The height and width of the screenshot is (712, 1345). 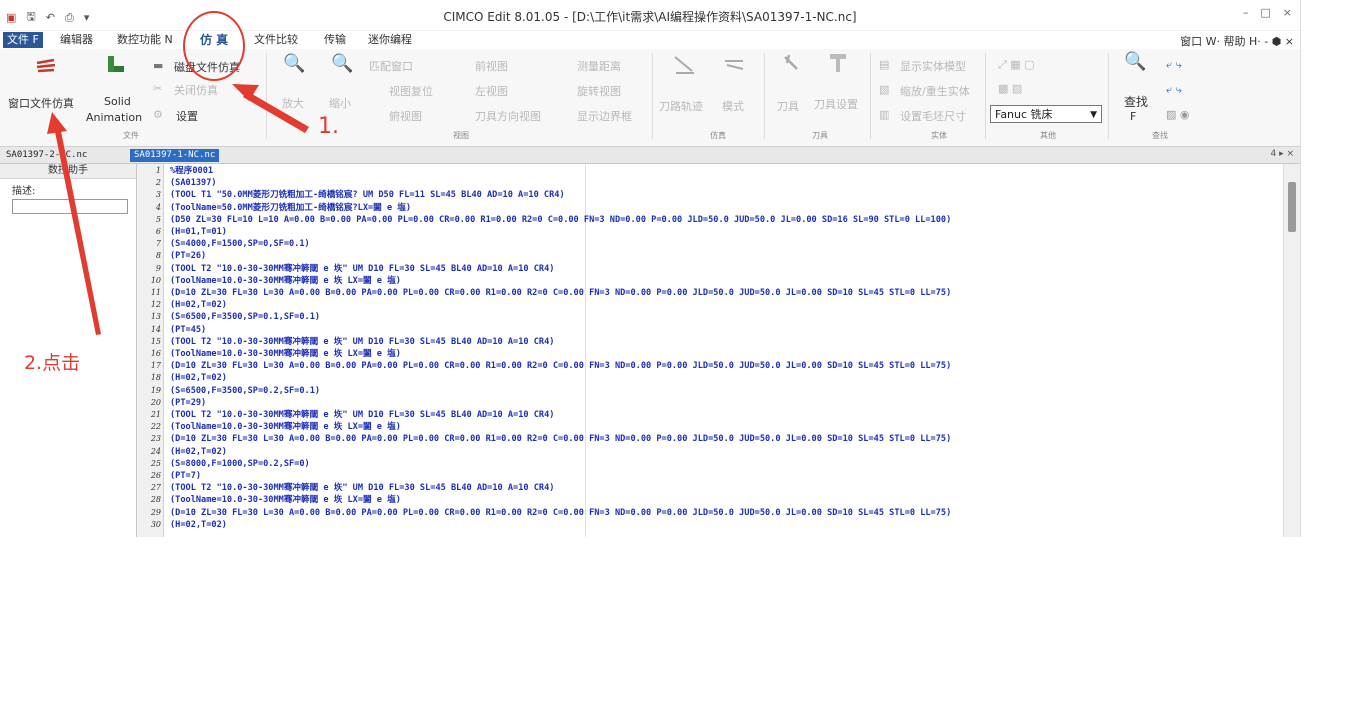 What do you see at coordinates (793, 65) in the screenshot?
I see `tool-icon` at bounding box center [793, 65].